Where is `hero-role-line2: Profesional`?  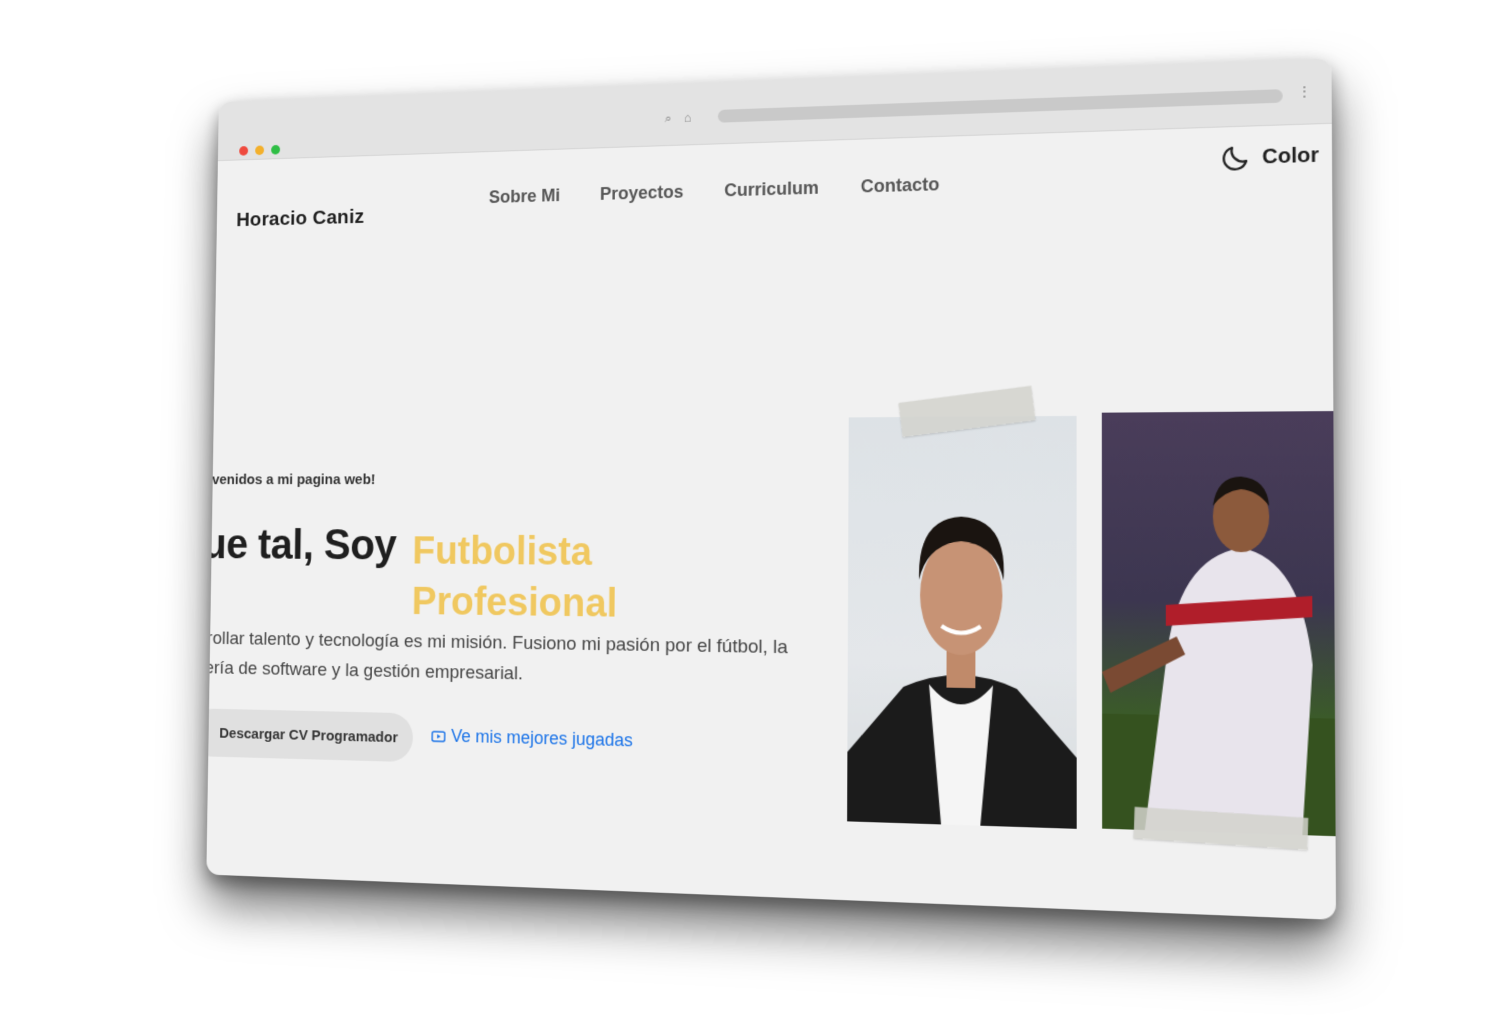
hero-role-line2: Profesional is located at coordinates (520, 603).